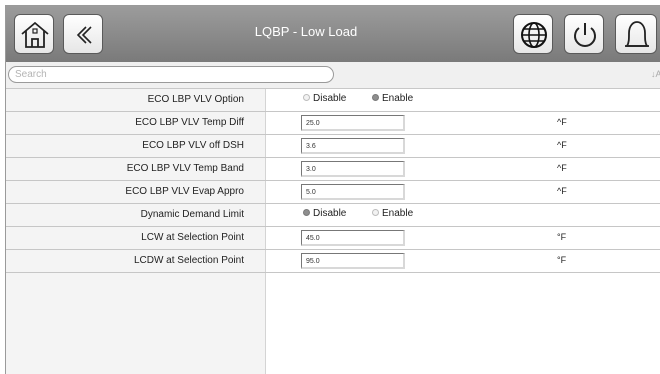  I want to click on power-button, so click(584, 34).